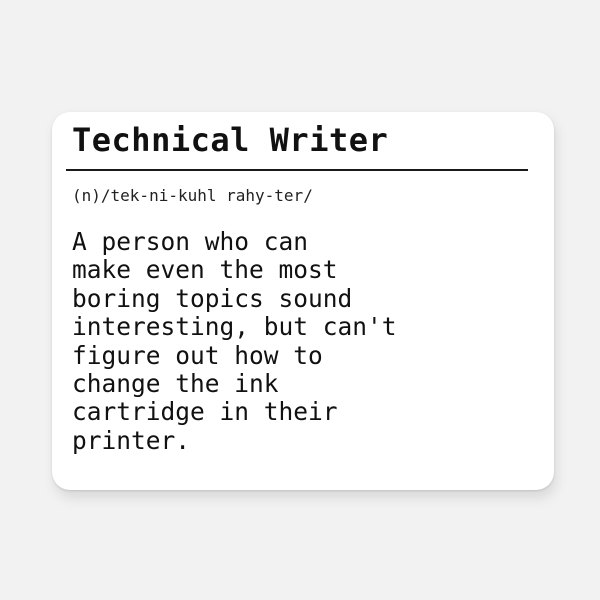  Describe the element at coordinates (192, 195) in the screenshot. I see `pronunciation-text: (n)/tek-ni-kuhl rahy-ter/` at that location.